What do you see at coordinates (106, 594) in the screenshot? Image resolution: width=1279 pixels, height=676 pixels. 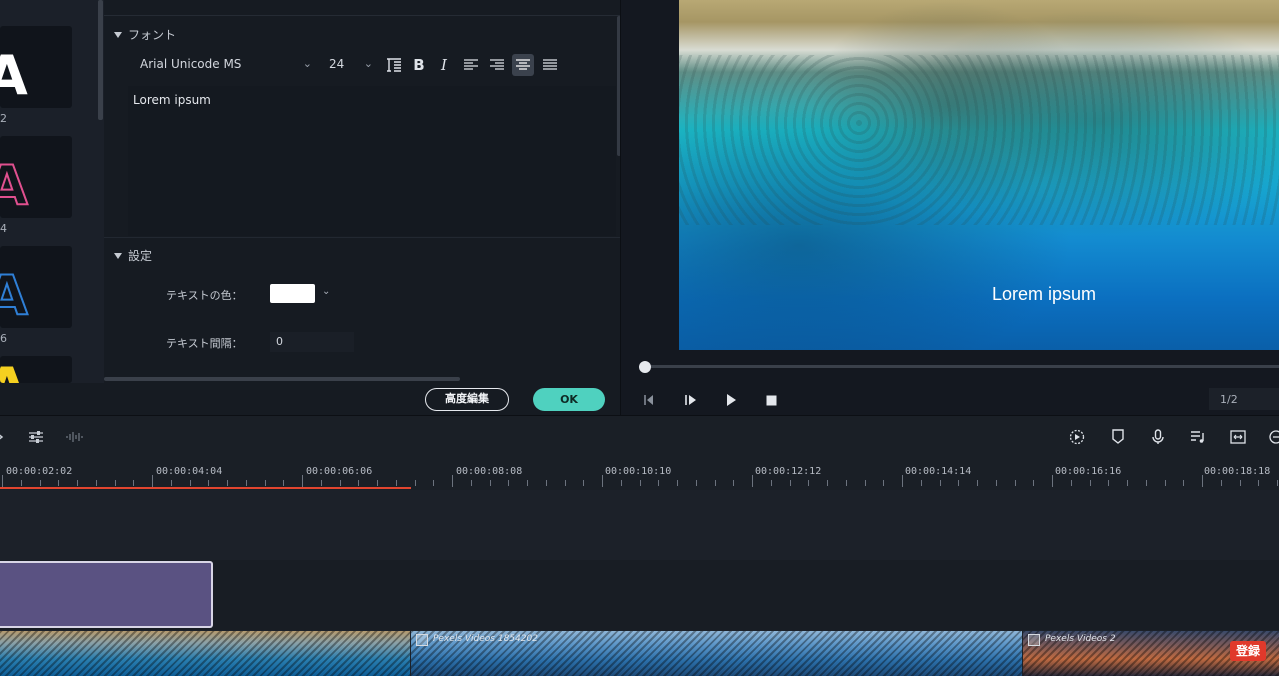 I see `title-clip` at bounding box center [106, 594].